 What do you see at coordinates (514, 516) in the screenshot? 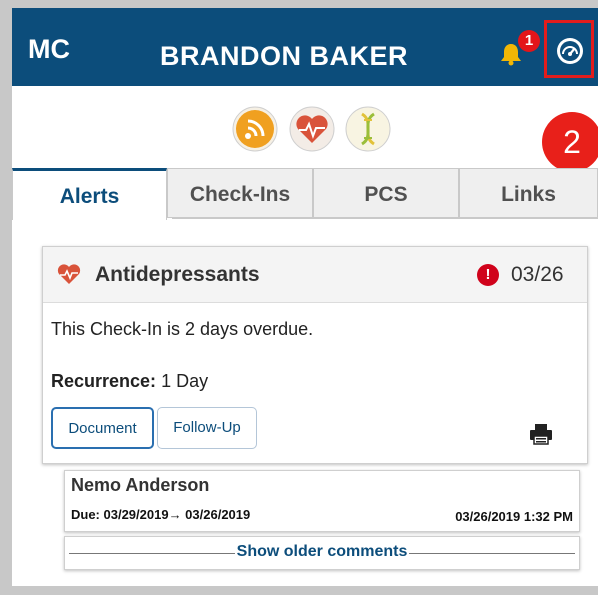
I see `comment-timestamp: 03/26/2019 1:32 PM` at bounding box center [514, 516].